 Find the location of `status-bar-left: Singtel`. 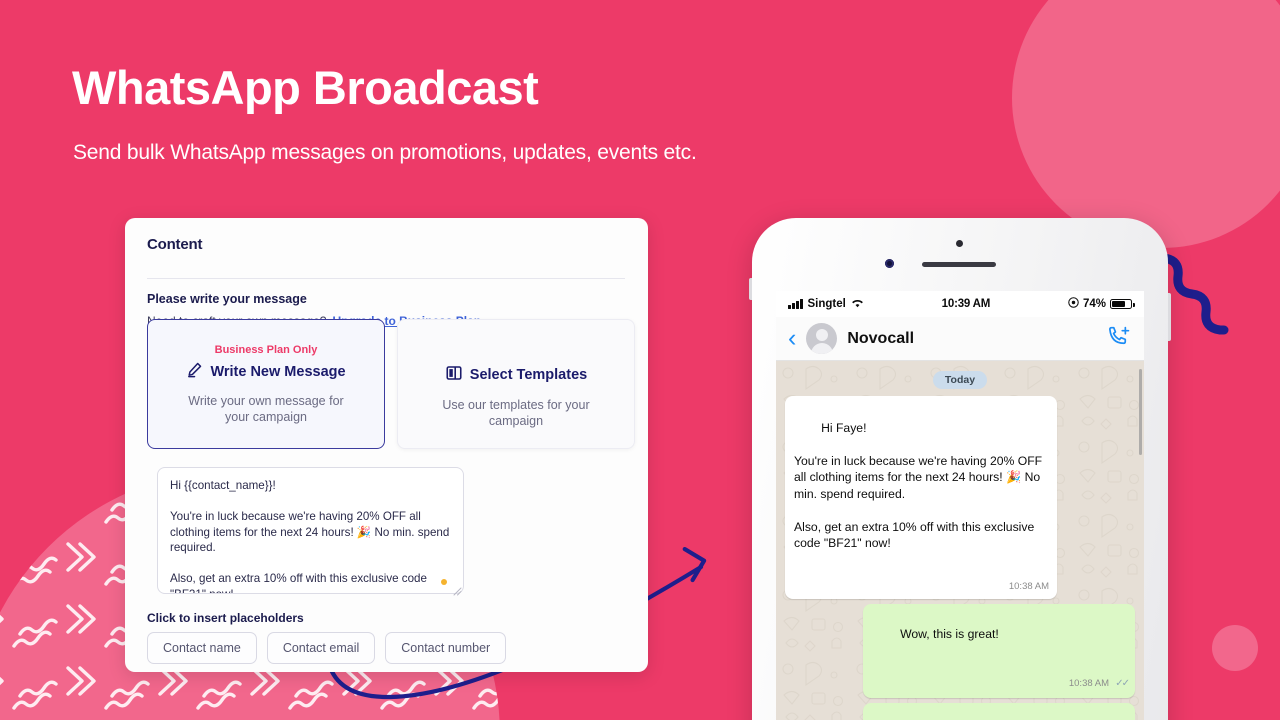

status-bar-left: Singtel is located at coordinates (826, 304).